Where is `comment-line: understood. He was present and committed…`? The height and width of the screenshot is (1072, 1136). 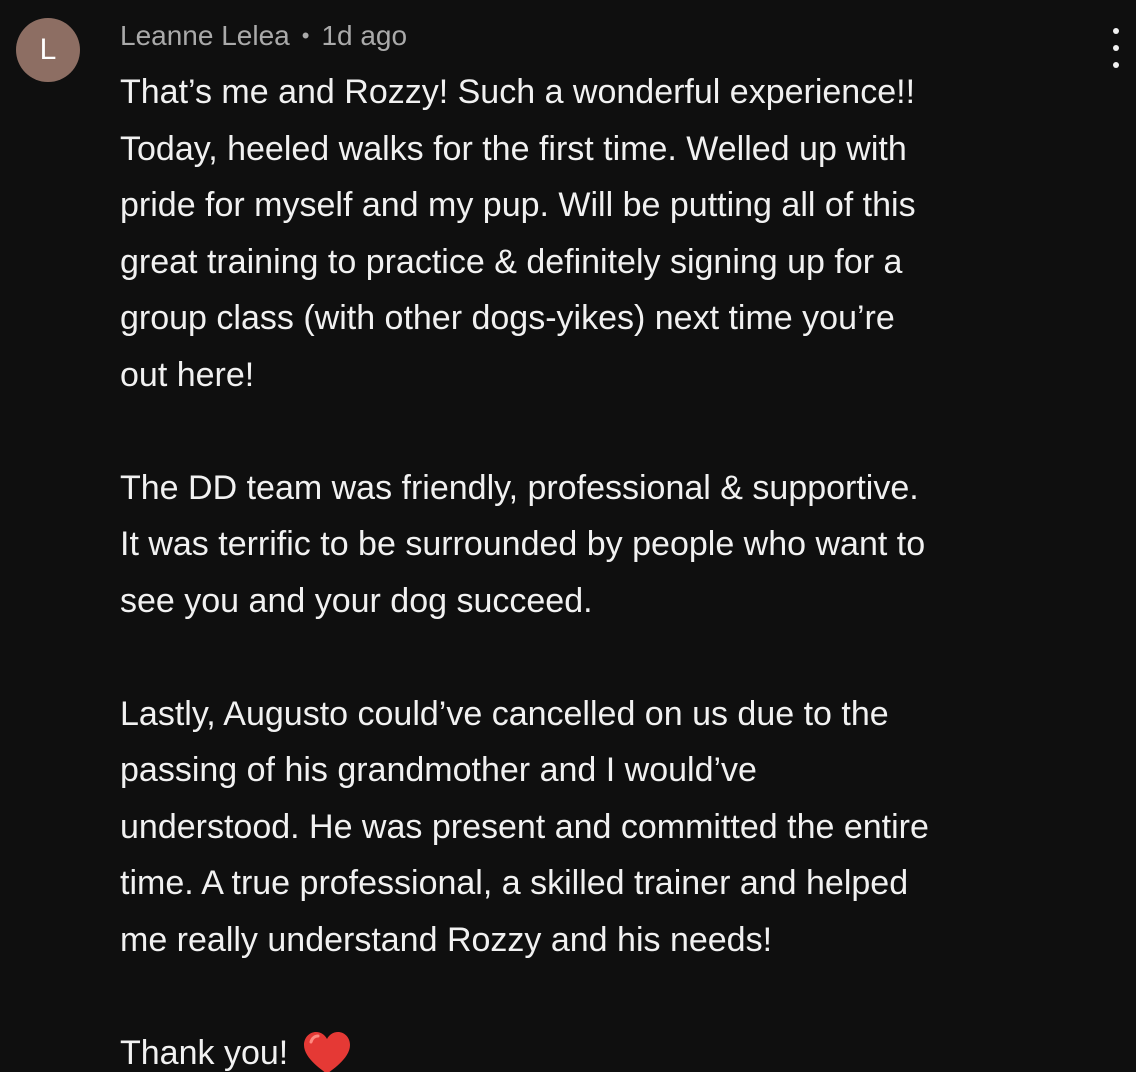 comment-line: understood. He was present and committed… is located at coordinates (524, 826).